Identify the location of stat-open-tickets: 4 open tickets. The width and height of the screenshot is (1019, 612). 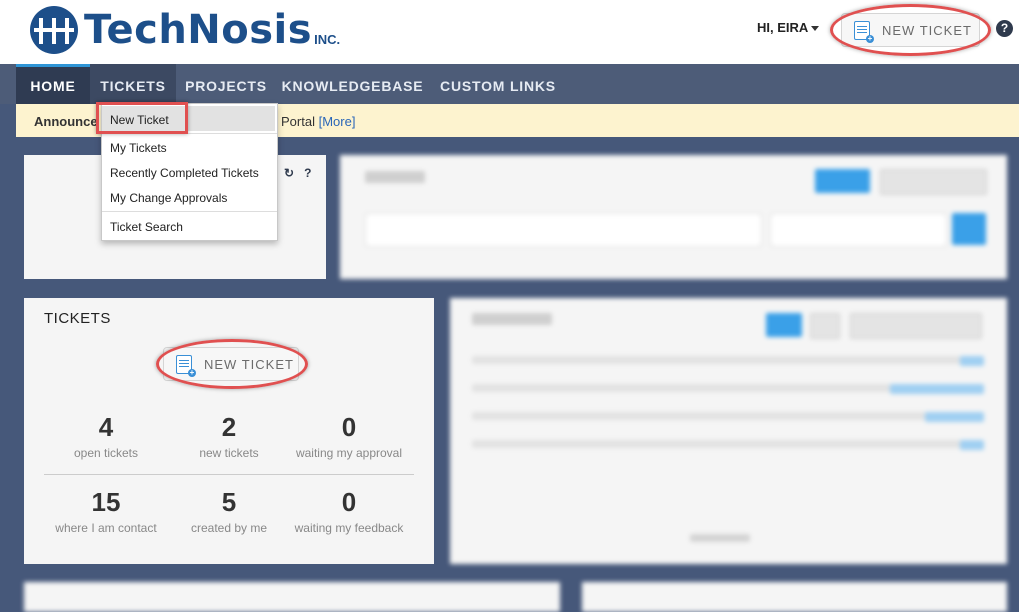
(106, 436).